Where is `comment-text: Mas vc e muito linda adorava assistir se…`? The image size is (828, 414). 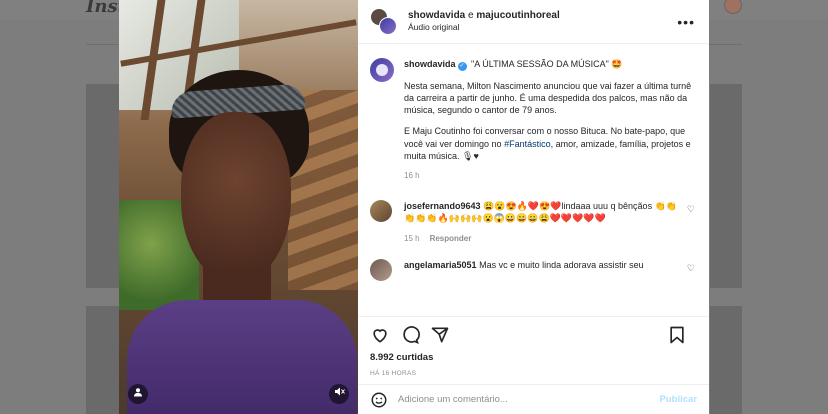
comment-text: Mas vc e muito linda adorava assistir se… is located at coordinates (561, 264).